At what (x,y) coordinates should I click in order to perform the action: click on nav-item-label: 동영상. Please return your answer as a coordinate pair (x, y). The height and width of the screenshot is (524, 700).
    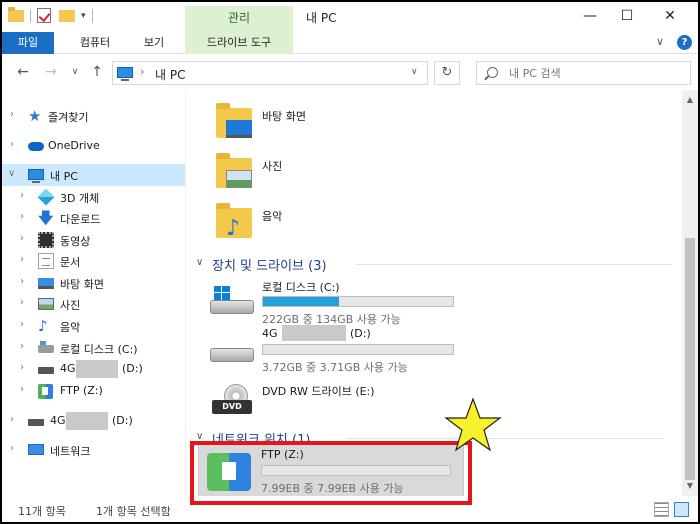
    Looking at the image, I should click on (75, 241).